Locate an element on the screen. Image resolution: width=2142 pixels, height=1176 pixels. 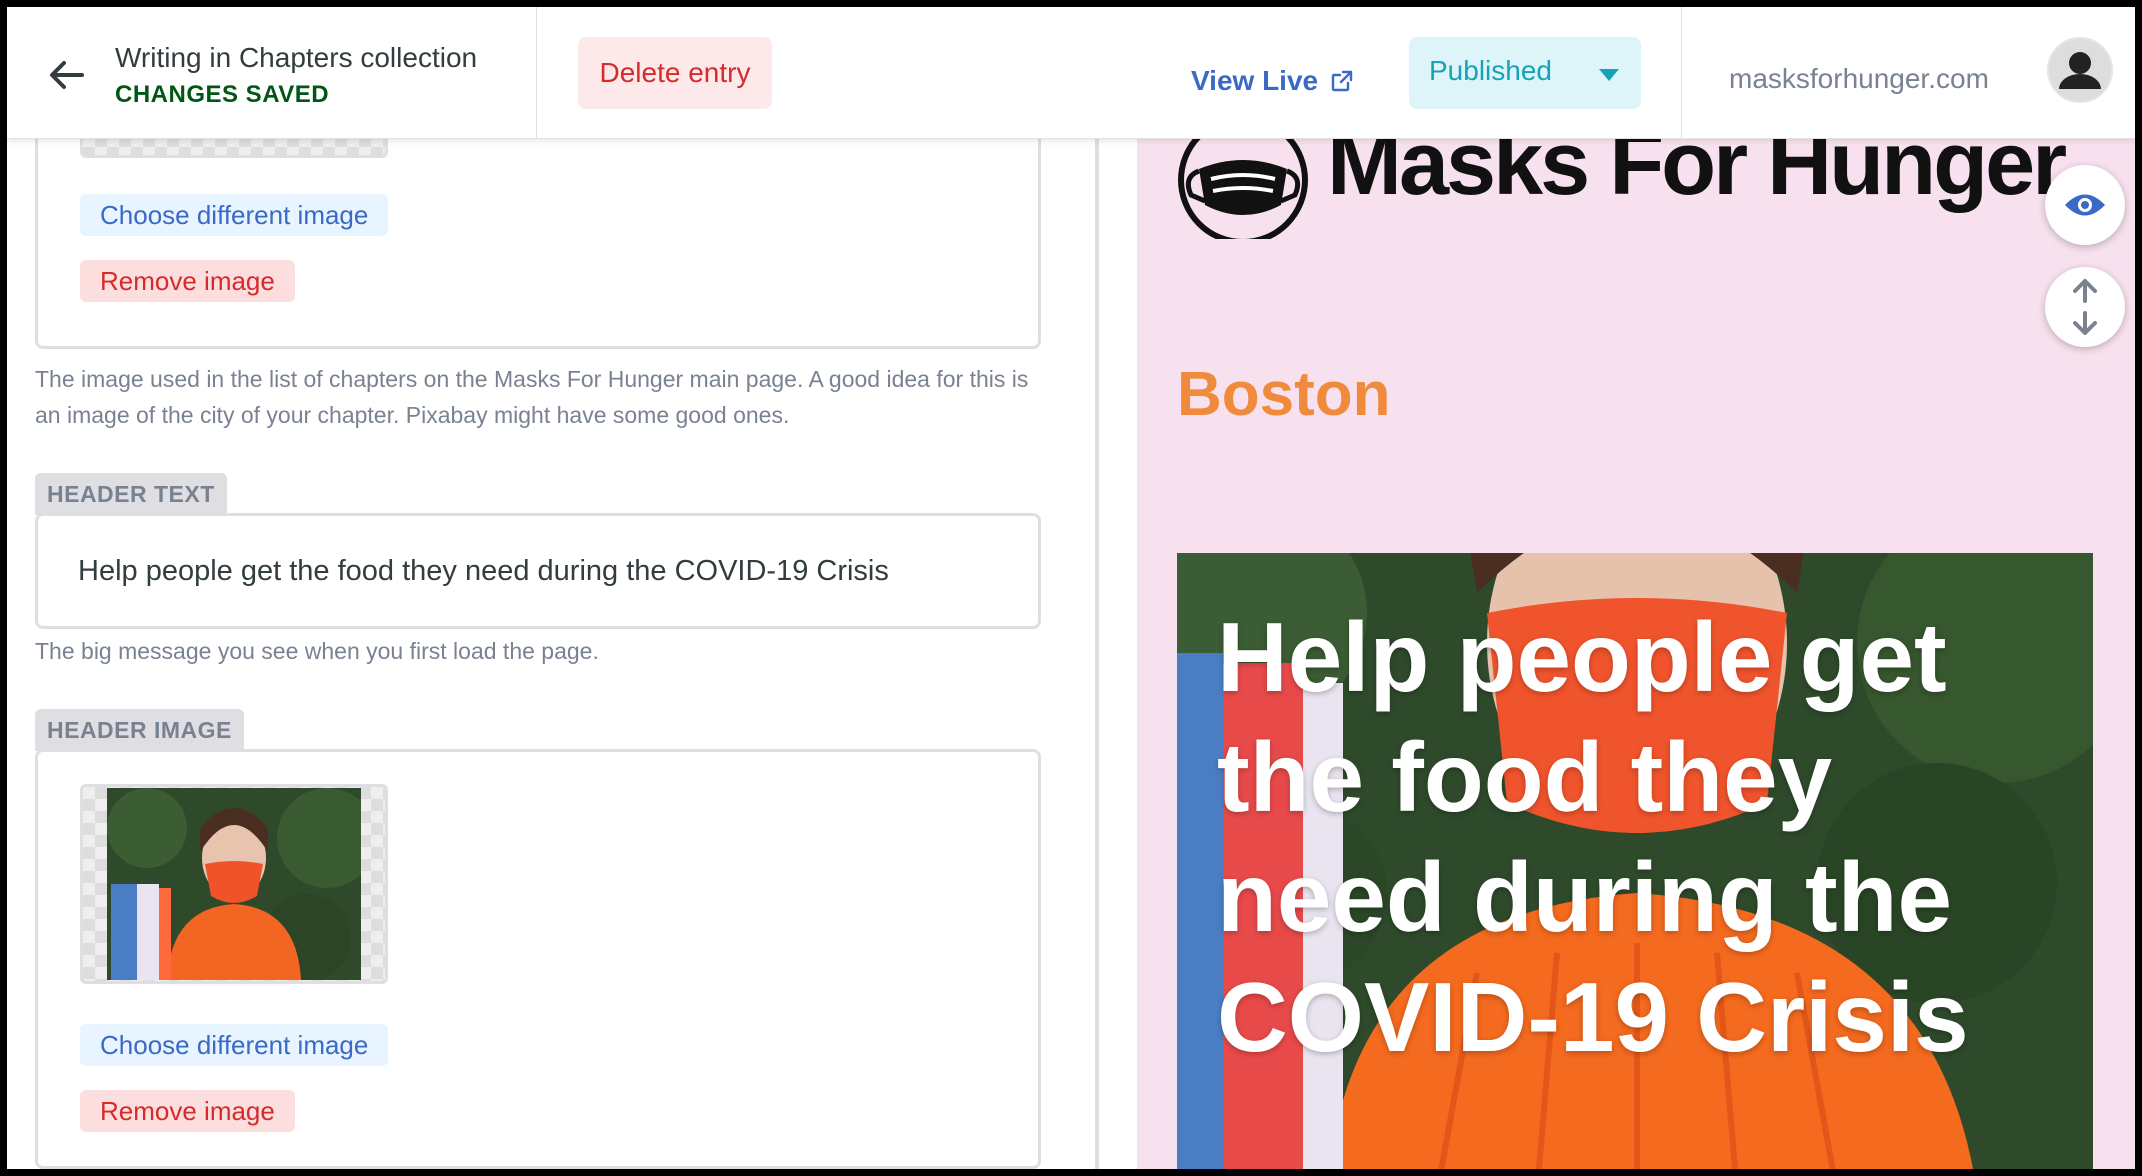
header-text-label: HEADER TEXT is located at coordinates (131, 494).